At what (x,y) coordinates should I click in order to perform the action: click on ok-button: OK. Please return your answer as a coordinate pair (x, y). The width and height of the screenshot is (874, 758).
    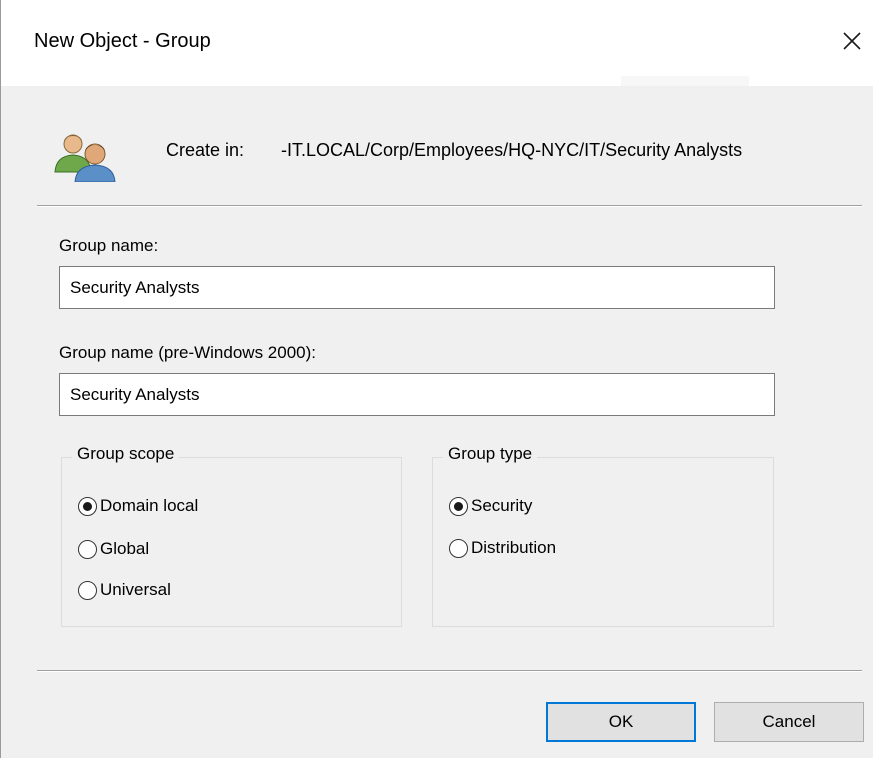
    Looking at the image, I should click on (621, 722).